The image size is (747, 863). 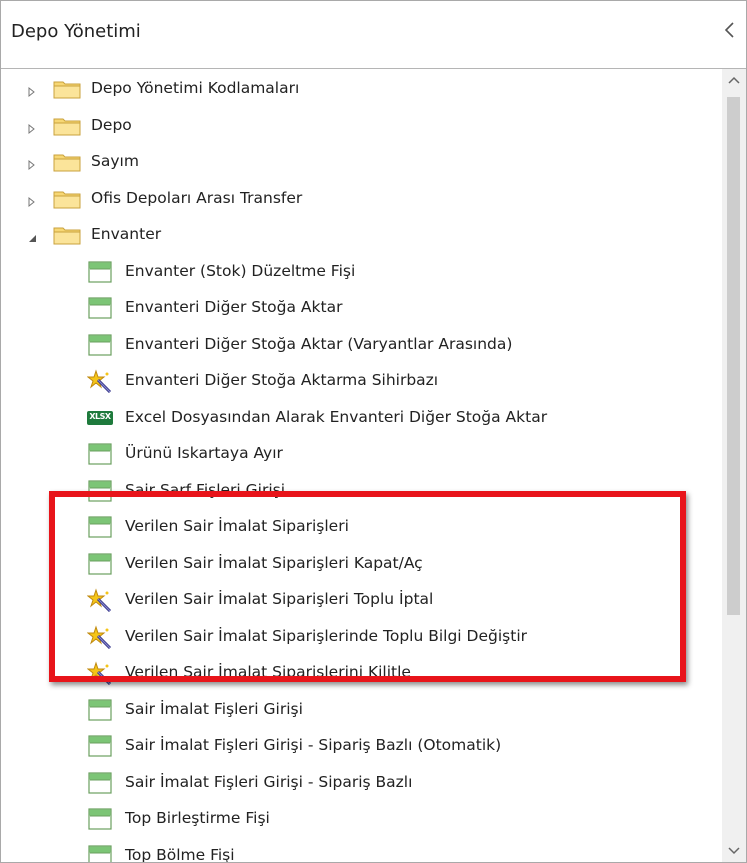 What do you see at coordinates (361, 199) in the screenshot?
I see `tree-folder-row: Ofis Depoları Arası Transfer` at bounding box center [361, 199].